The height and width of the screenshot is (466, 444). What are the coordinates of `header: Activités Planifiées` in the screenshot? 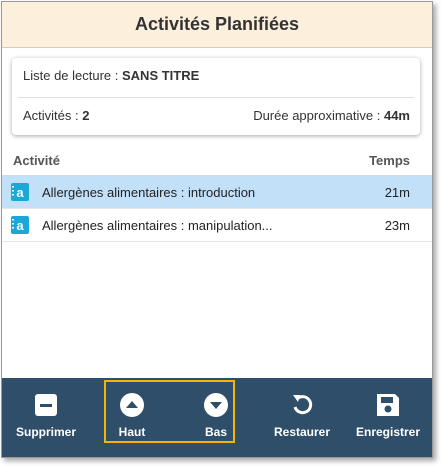 It's located at (217, 25).